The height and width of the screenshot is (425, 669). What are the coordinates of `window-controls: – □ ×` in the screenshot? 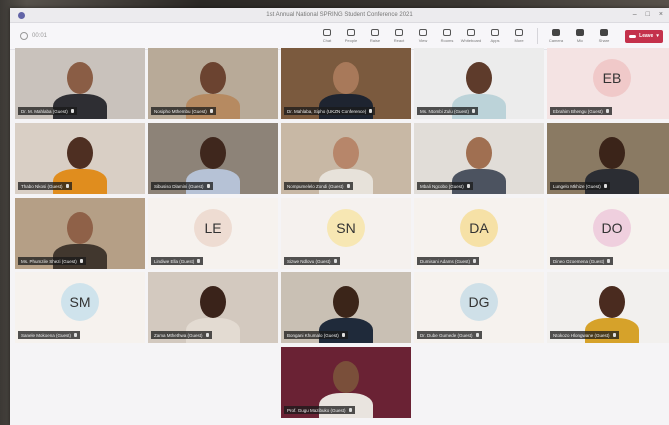 It's located at (648, 14).